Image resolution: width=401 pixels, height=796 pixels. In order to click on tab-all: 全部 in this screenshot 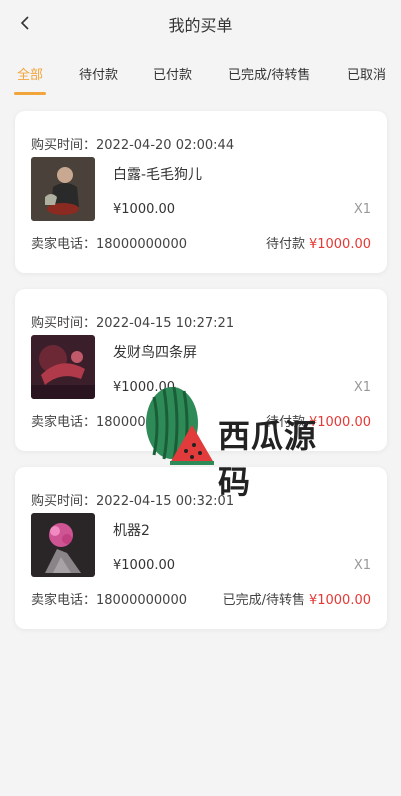, I will do `click(30, 73)`.